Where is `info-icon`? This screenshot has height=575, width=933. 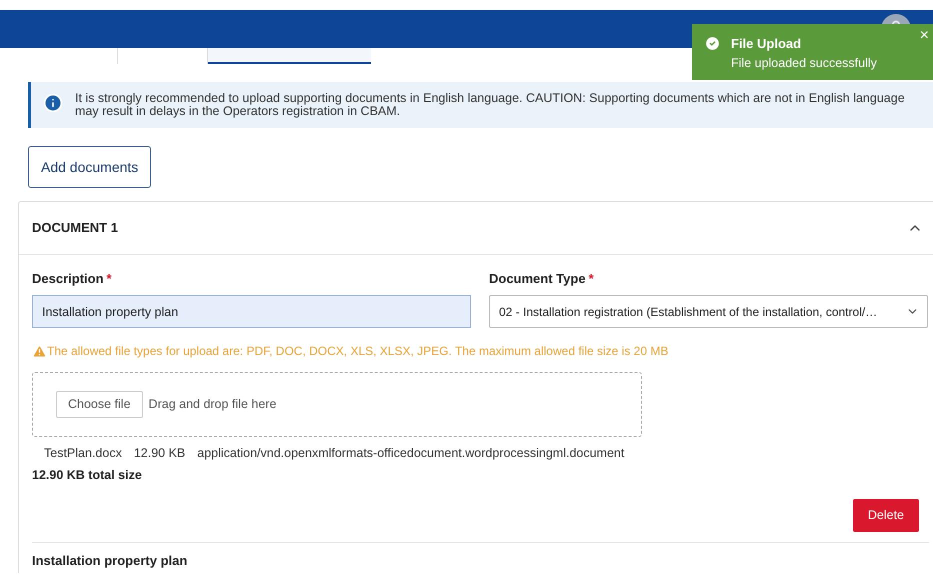 info-icon is located at coordinates (53, 103).